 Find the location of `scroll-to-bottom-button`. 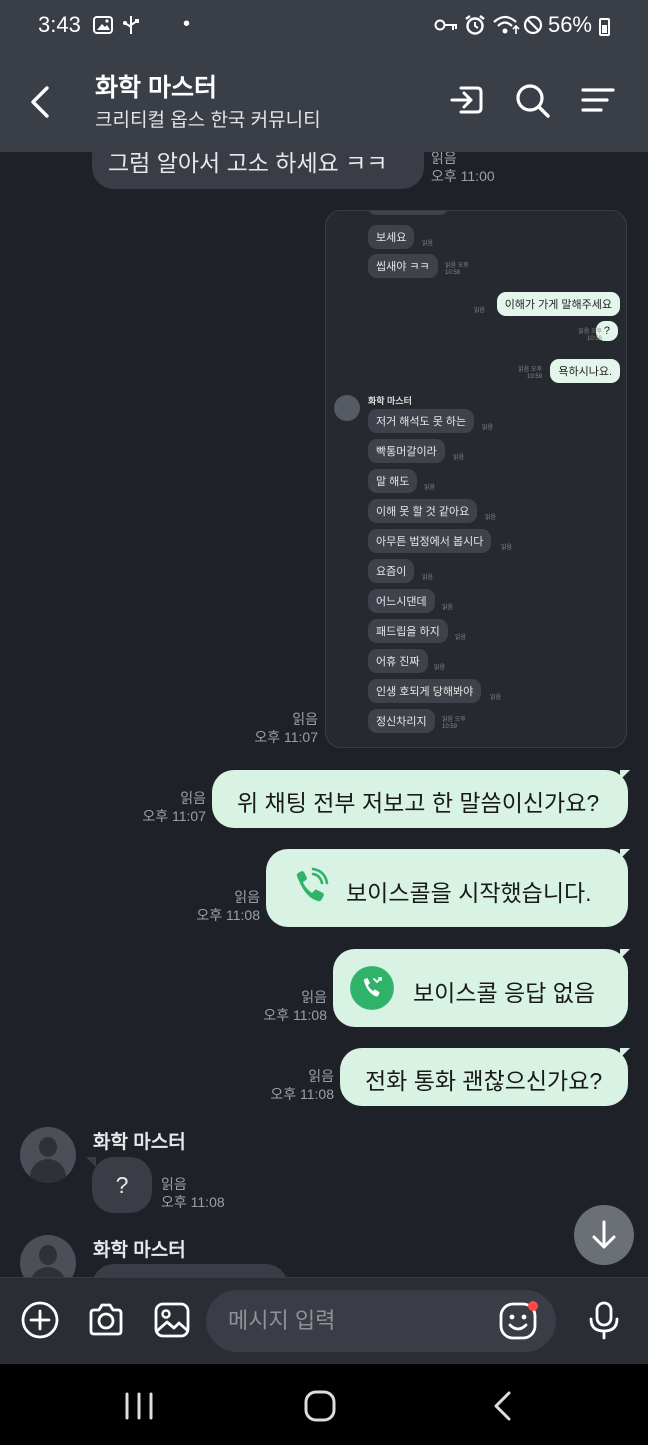

scroll-to-bottom-button is located at coordinates (604, 1235).